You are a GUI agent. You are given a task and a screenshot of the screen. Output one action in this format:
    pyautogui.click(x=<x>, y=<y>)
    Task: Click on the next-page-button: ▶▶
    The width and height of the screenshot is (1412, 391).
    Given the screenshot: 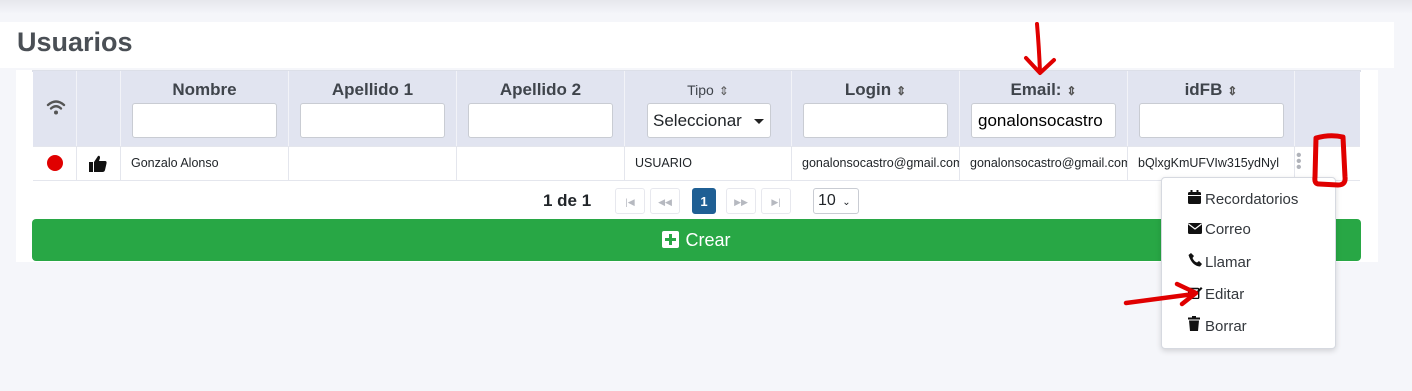 What is the action you would take?
    pyautogui.click(x=741, y=201)
    